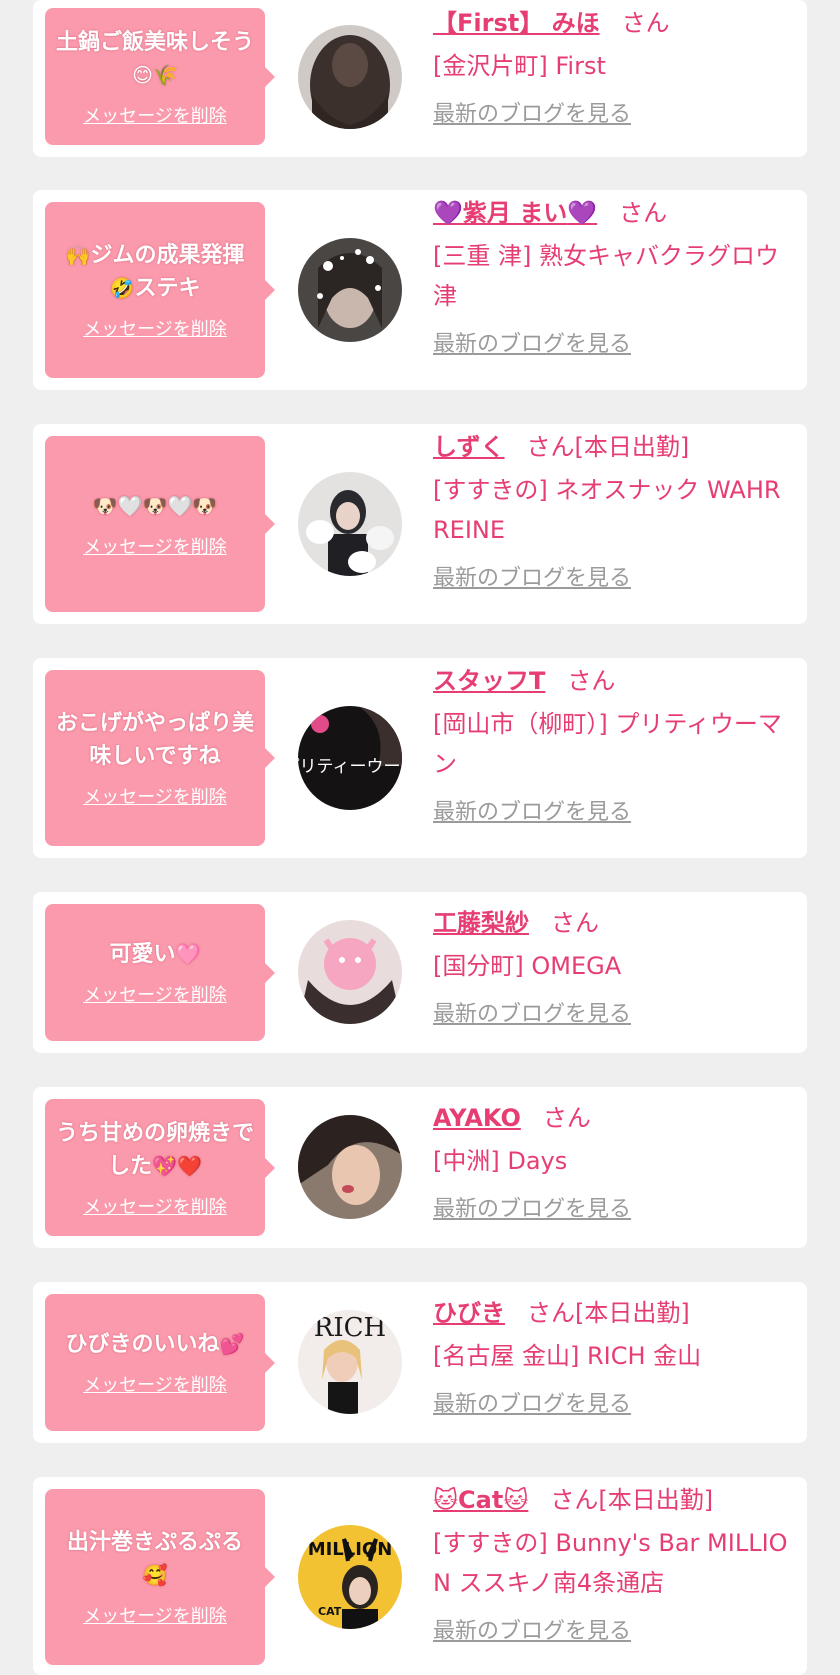  Describe the element at coordinates (350, 1577) in the screenshot. I see `avatar: MILLION CAT` at that location.